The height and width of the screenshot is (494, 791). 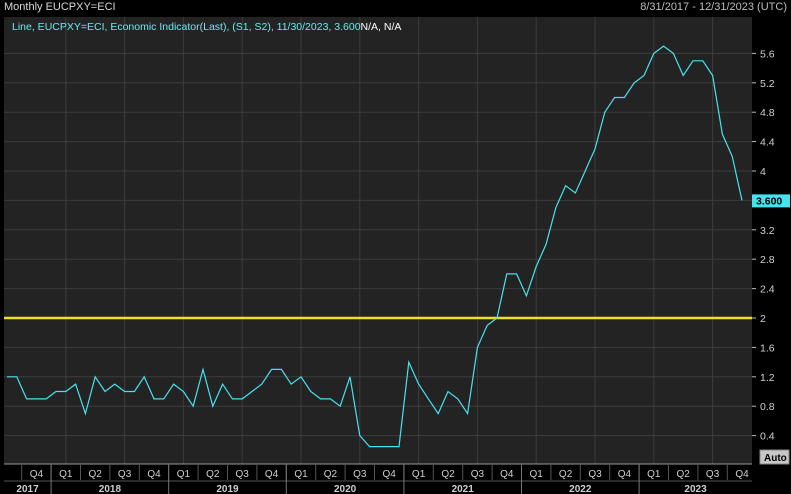 I want to click on x-year-label: 2022, so click(x=580, y=489).